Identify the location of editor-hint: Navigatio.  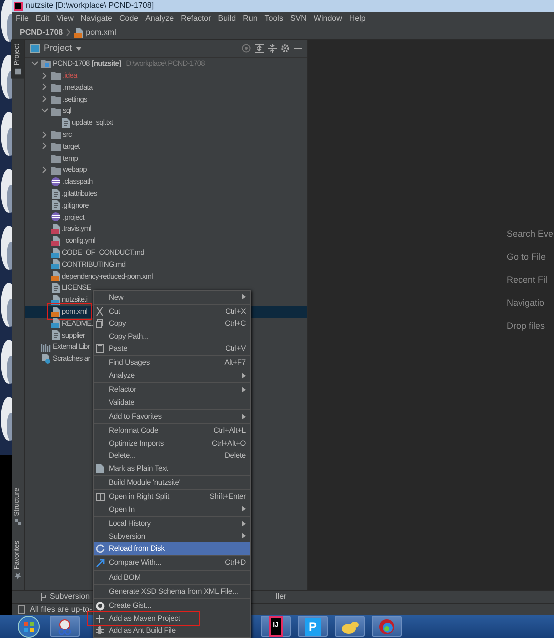
(526, 303).